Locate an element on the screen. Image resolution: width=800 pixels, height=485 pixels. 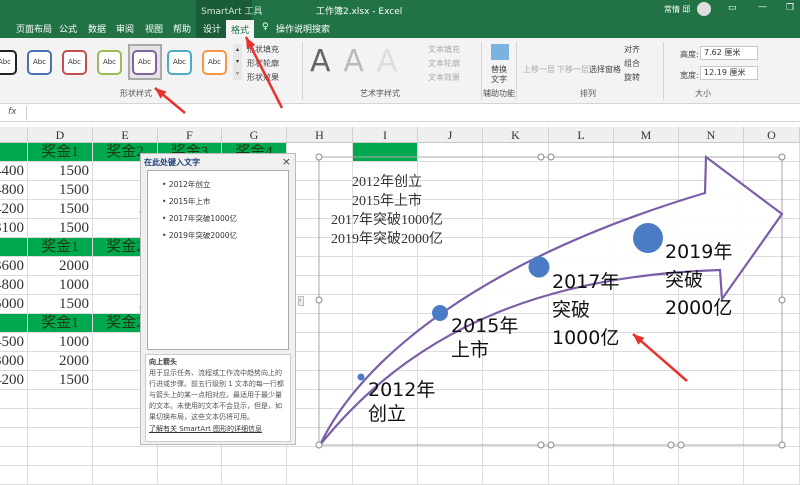
label-line: 2012年 is located at coordinates (402, 390).